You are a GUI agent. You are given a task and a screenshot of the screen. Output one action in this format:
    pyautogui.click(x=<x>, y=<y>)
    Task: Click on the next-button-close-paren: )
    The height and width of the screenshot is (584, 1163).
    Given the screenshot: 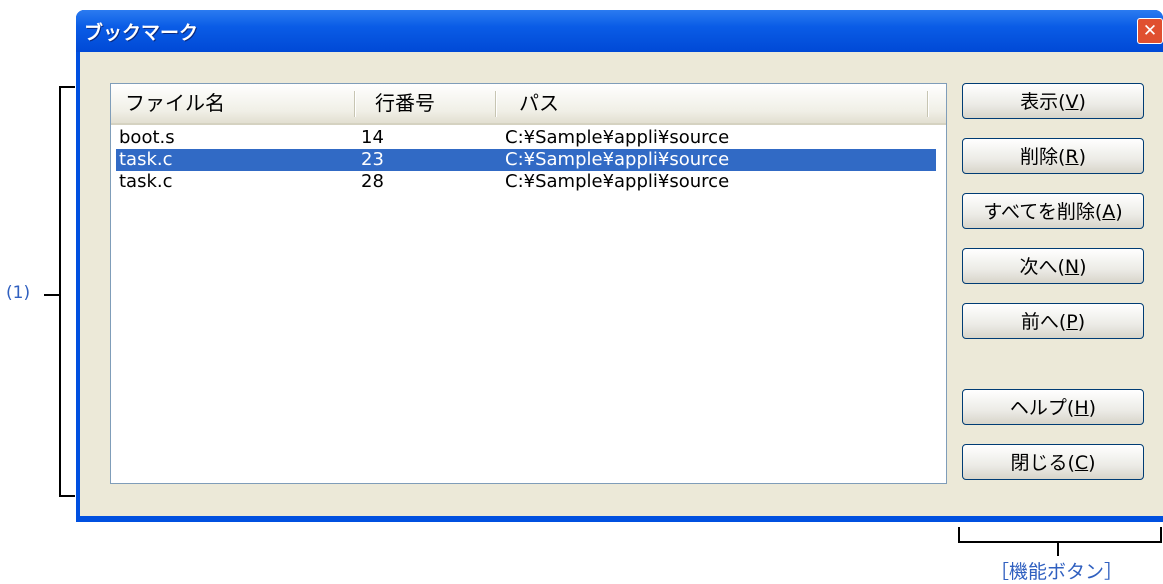 What is the action you would take?
    pyautogui.click(x=1083, y=267)
    